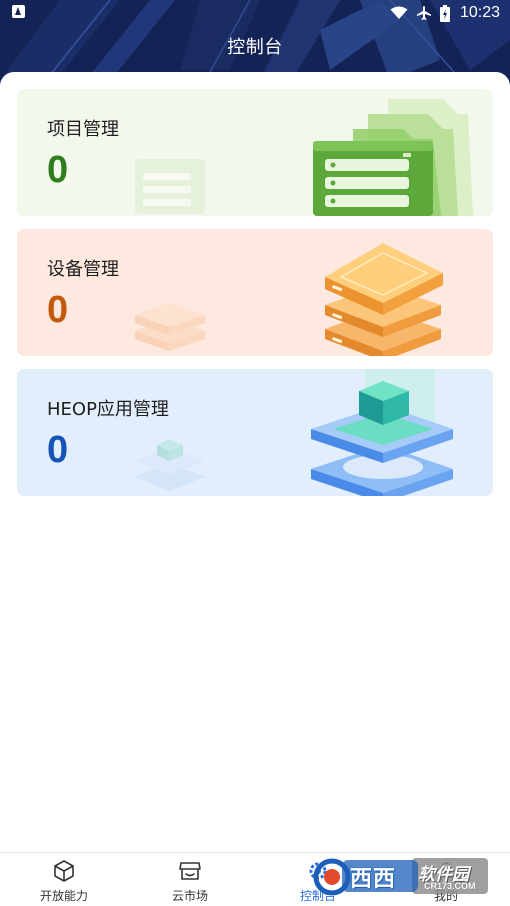  What do you see at coordinates (189, 896) in the screenshot?
I see `nav-label: 云市场` at bounding box center [189, 896].